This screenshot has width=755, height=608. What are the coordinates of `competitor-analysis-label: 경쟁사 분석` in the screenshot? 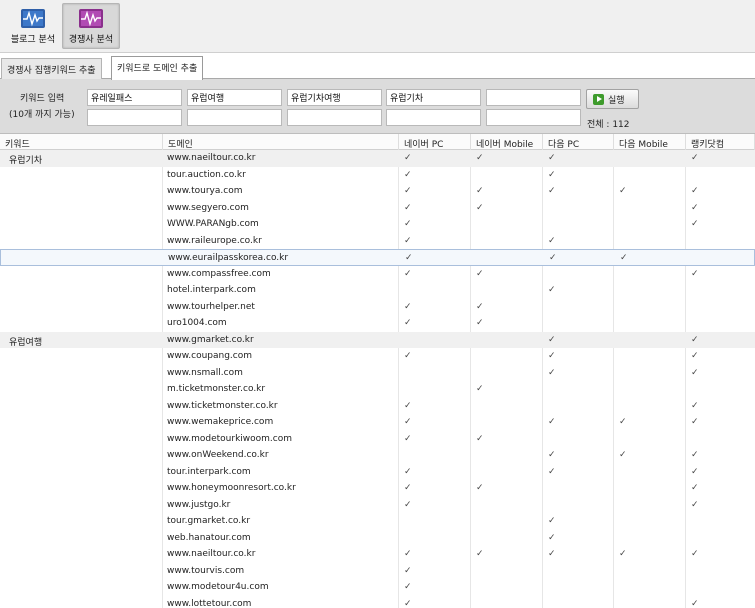 It's located at (91, 40).